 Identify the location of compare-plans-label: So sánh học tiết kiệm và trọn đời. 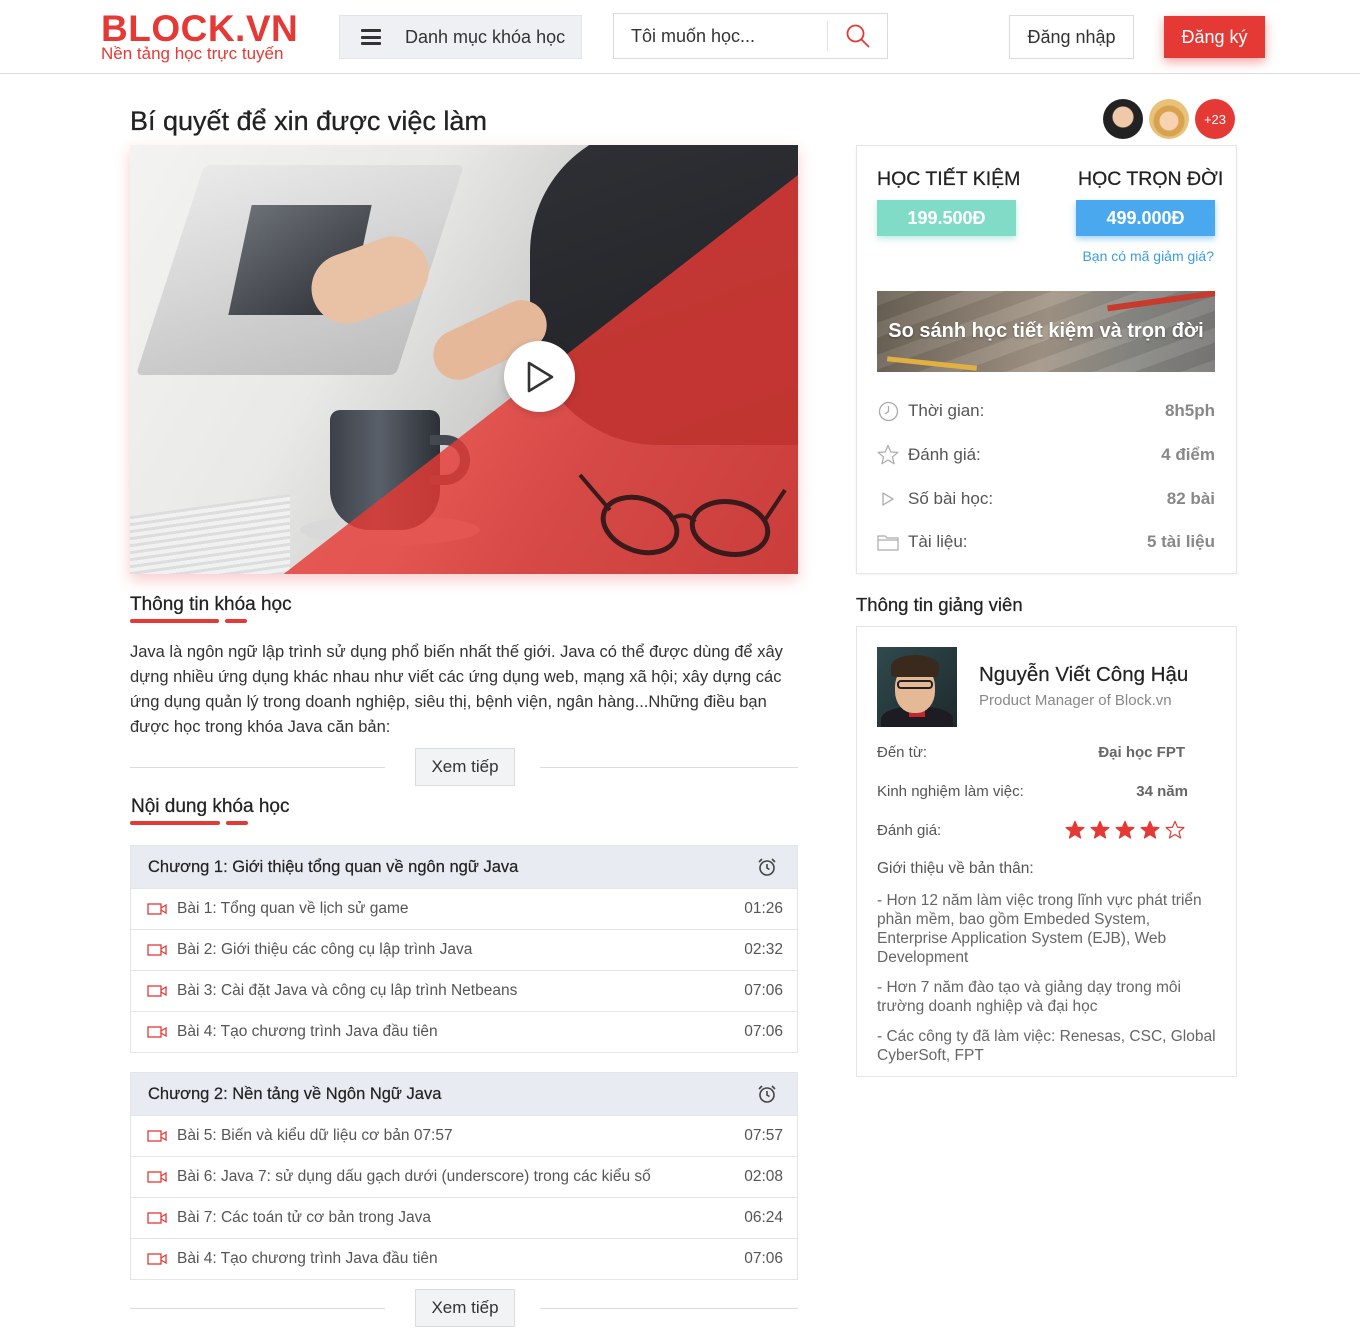
(1046, 331).